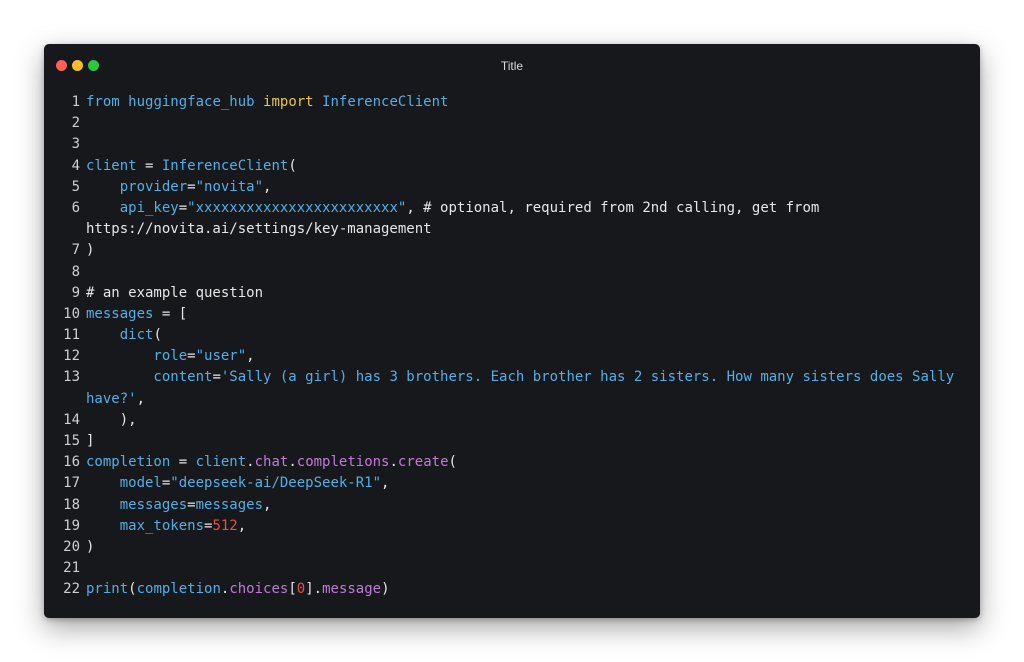  I want to click on code-line: 5 provider="novita",, so click(512, 187).